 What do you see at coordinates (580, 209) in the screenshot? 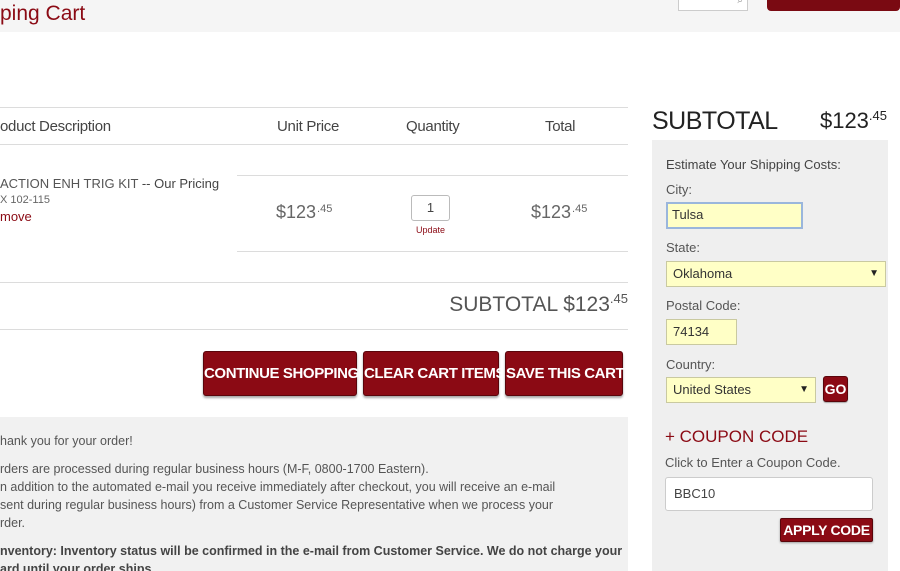
I see `line-total-cents: .45` at bounding box center [580, 209].